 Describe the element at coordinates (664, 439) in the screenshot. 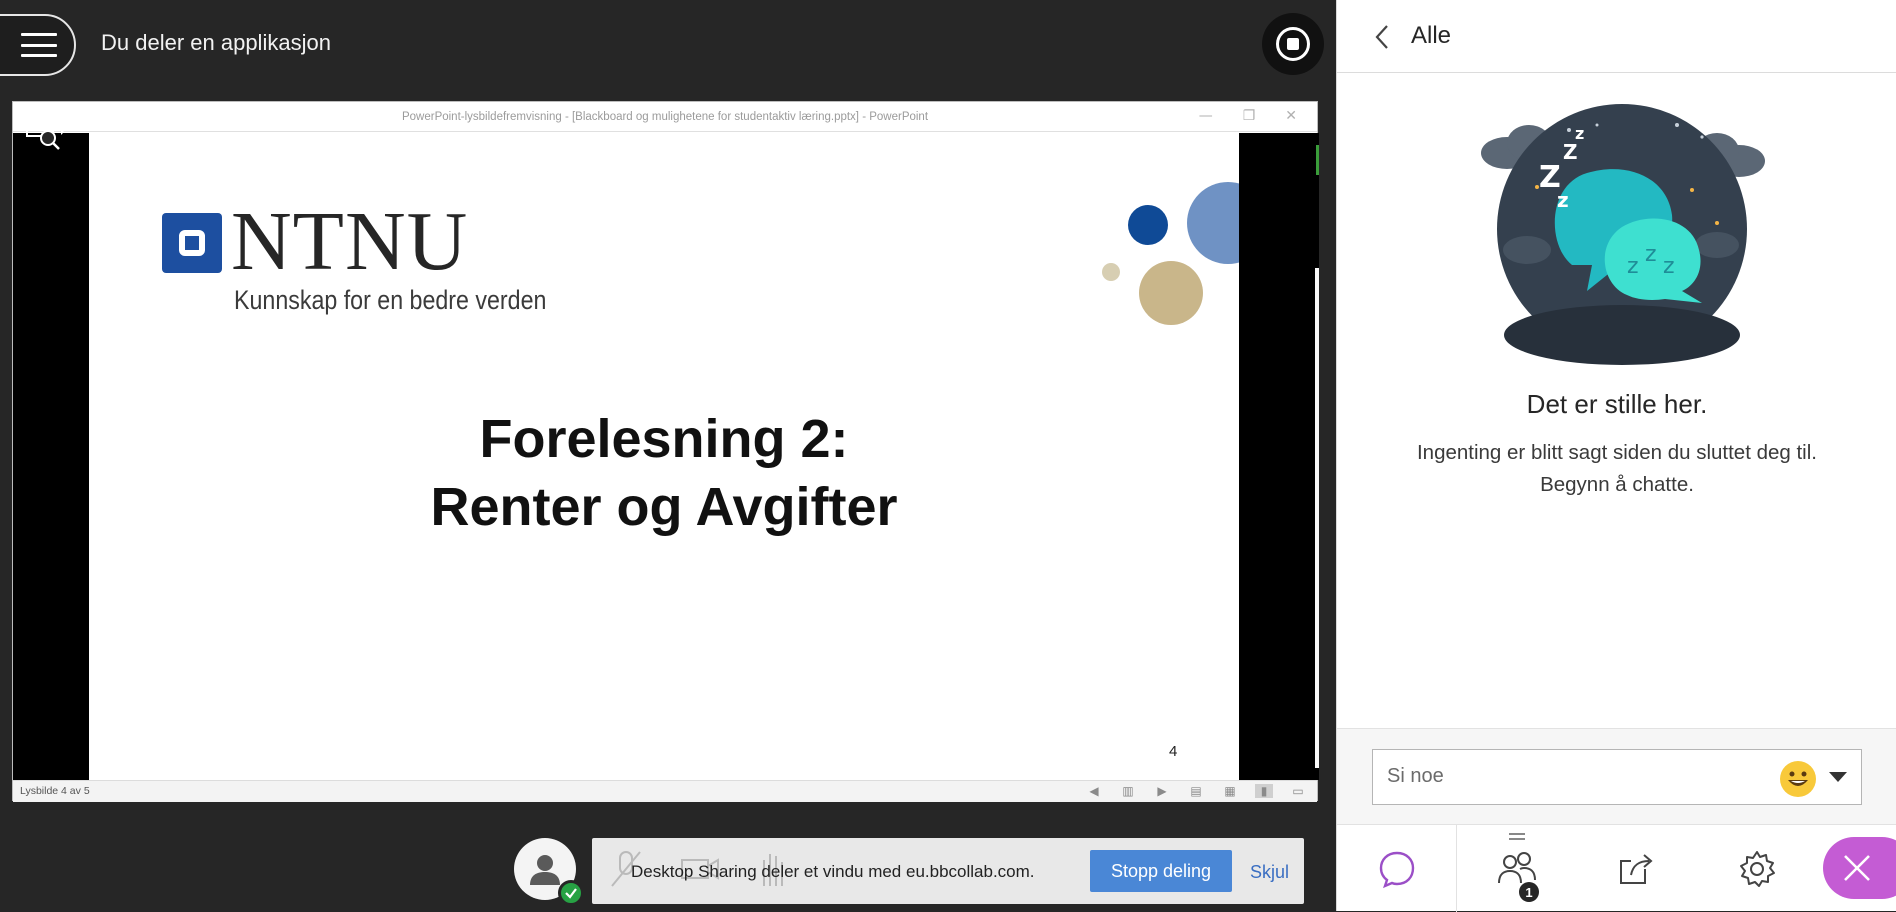

I see `slide-title-line1: Forelesning 2:` at that location.